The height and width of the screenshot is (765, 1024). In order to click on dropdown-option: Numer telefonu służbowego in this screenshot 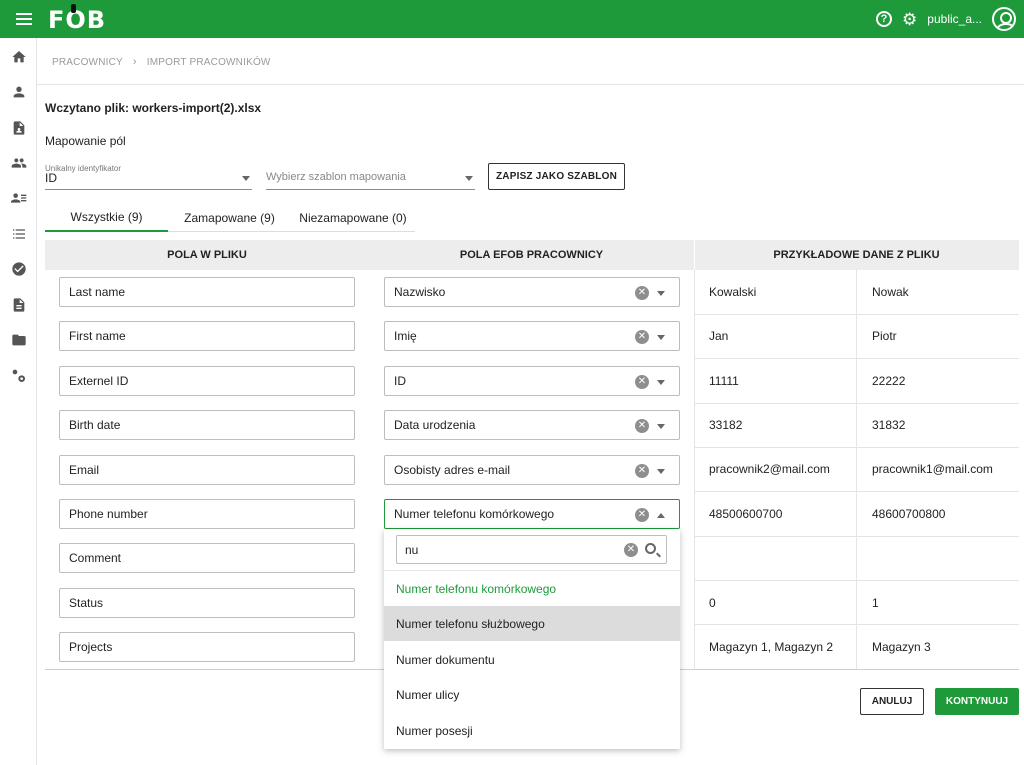, I will do `click(532, 623)`.